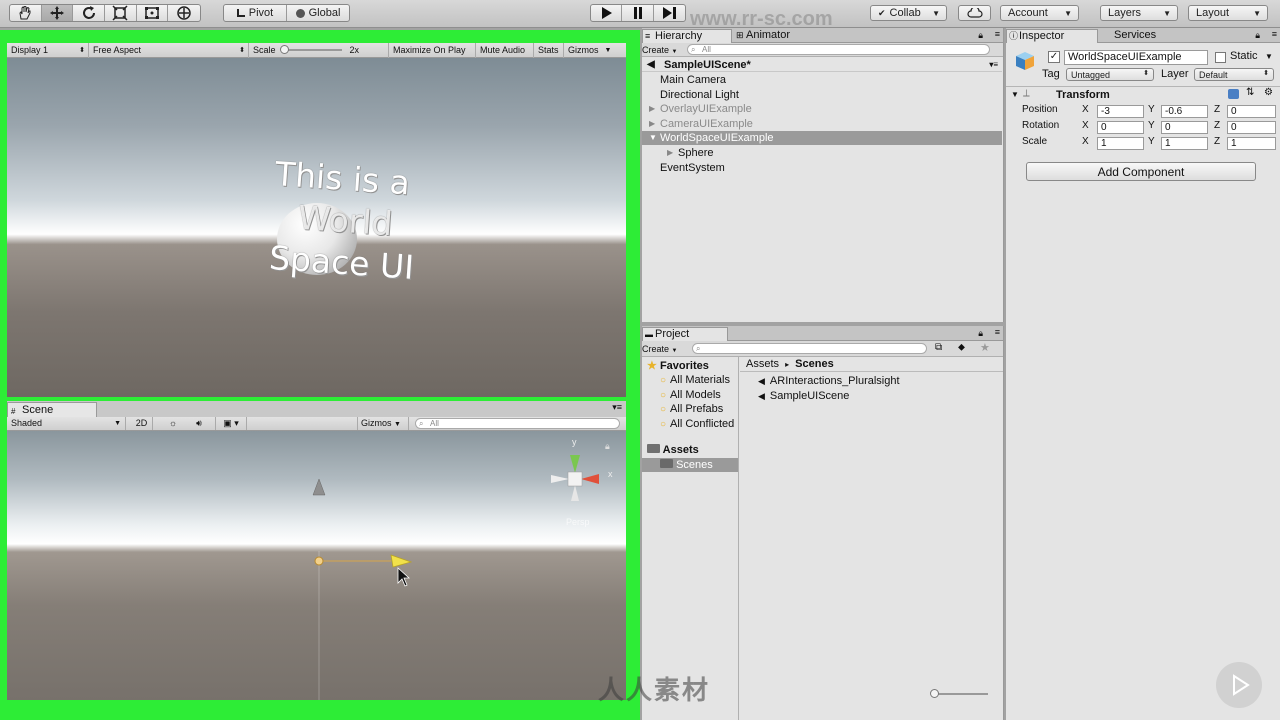 The height and width of the screenshot is (720, 1280). I want to click on favorite-item: ○ All Conflicted, so click(697, 424).